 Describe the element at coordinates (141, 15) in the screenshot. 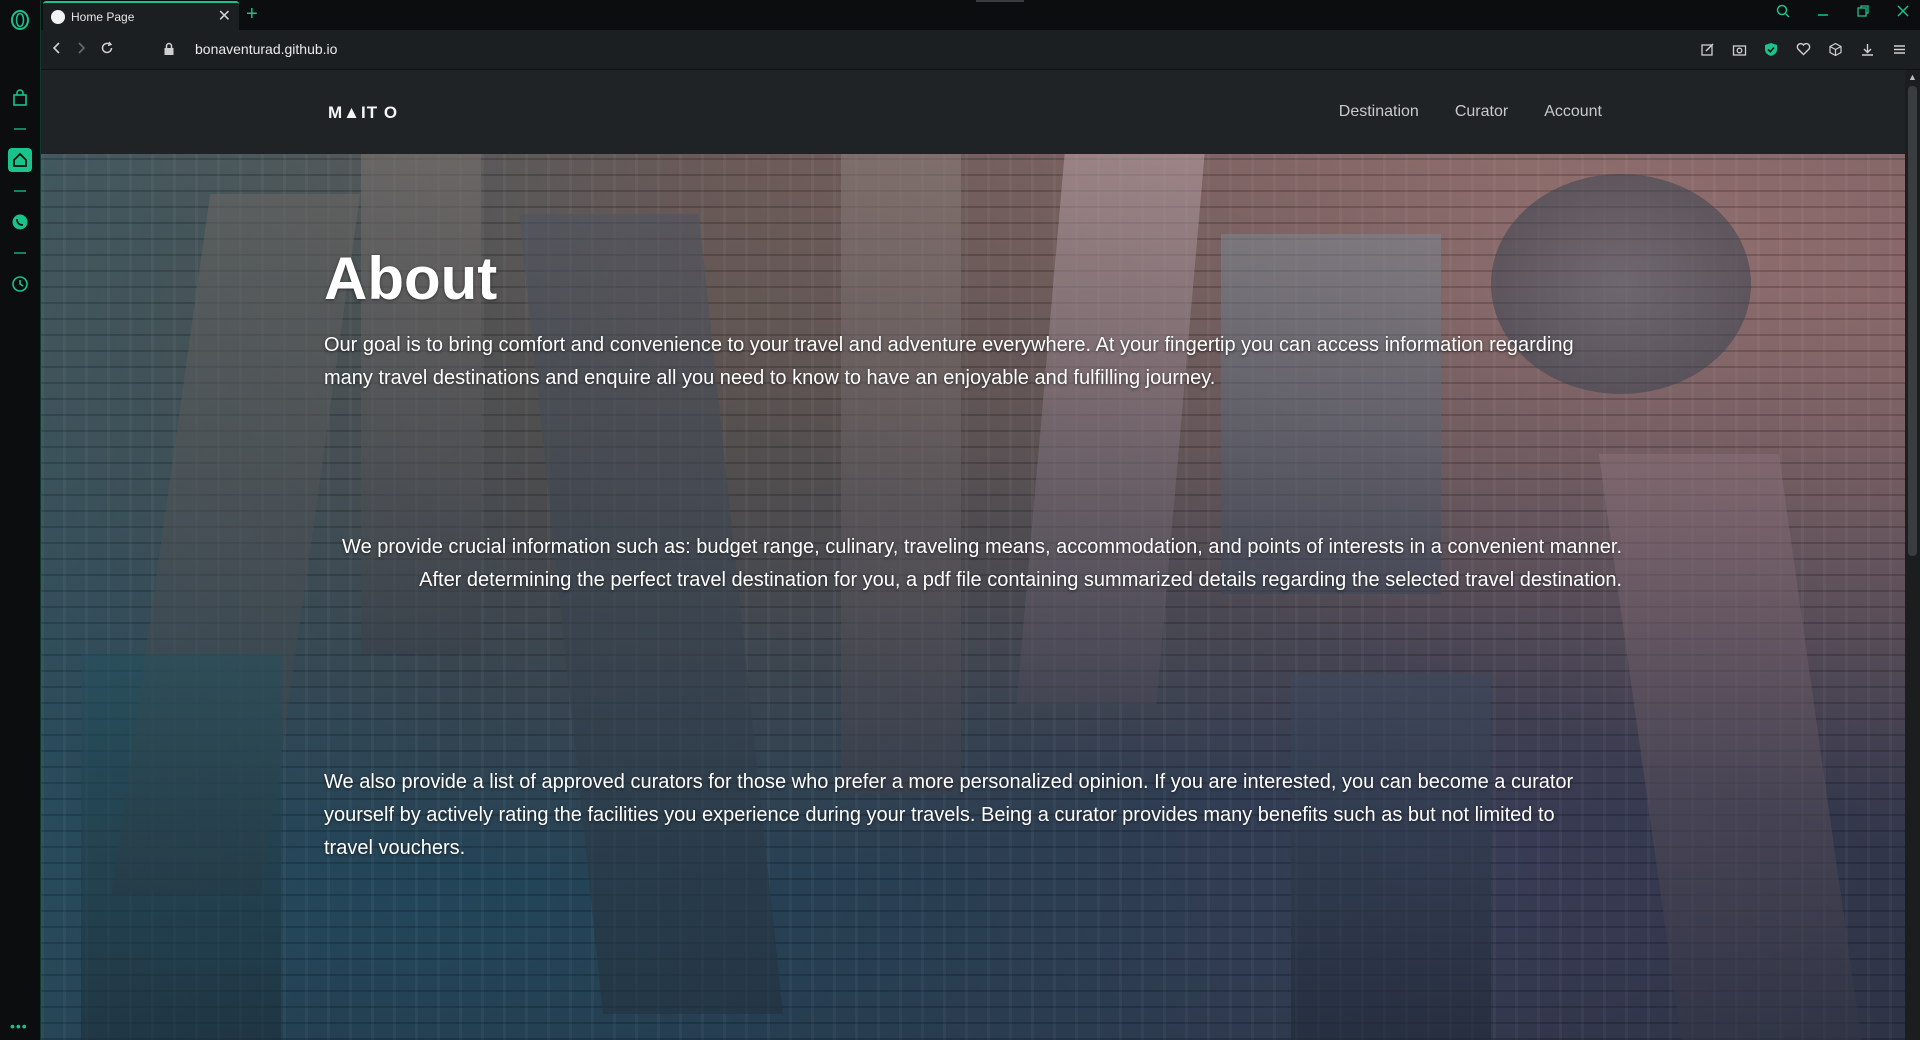

I see `tab-home-page: Home Page ✕` at that location.